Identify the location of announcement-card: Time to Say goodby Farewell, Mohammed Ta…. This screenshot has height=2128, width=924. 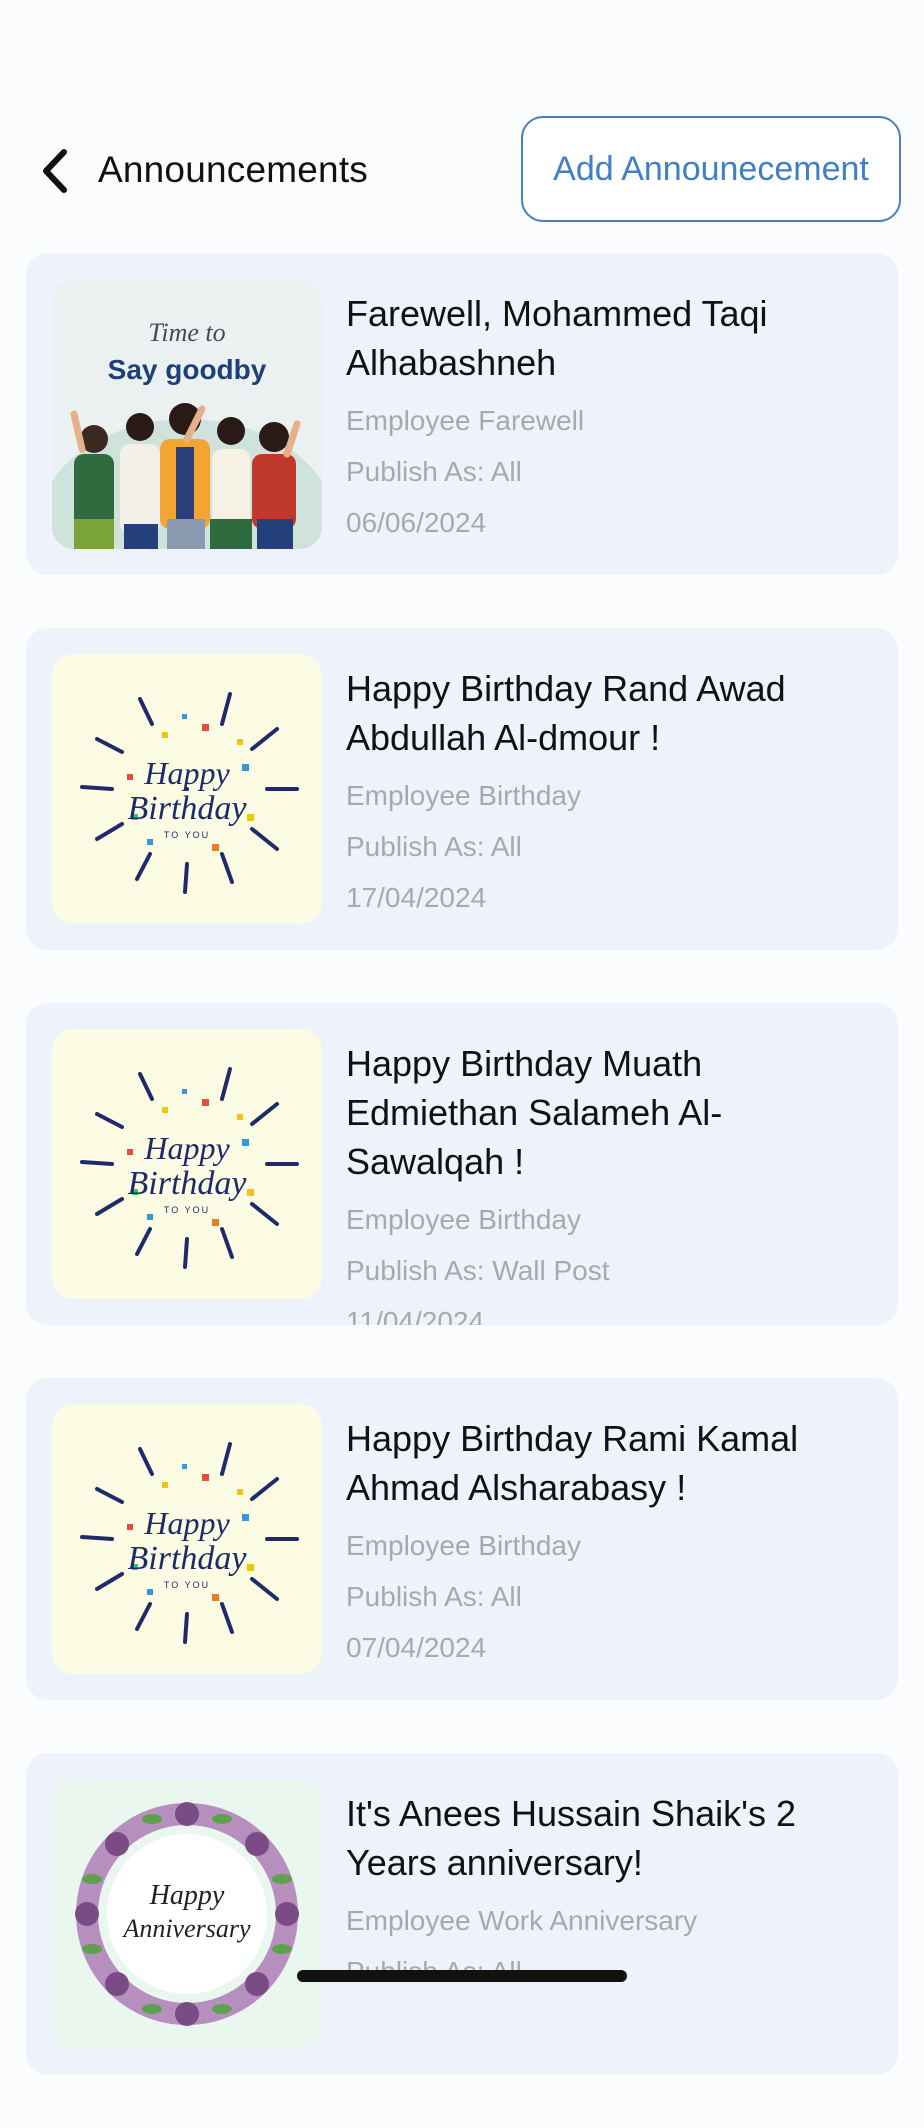
(462, 414).